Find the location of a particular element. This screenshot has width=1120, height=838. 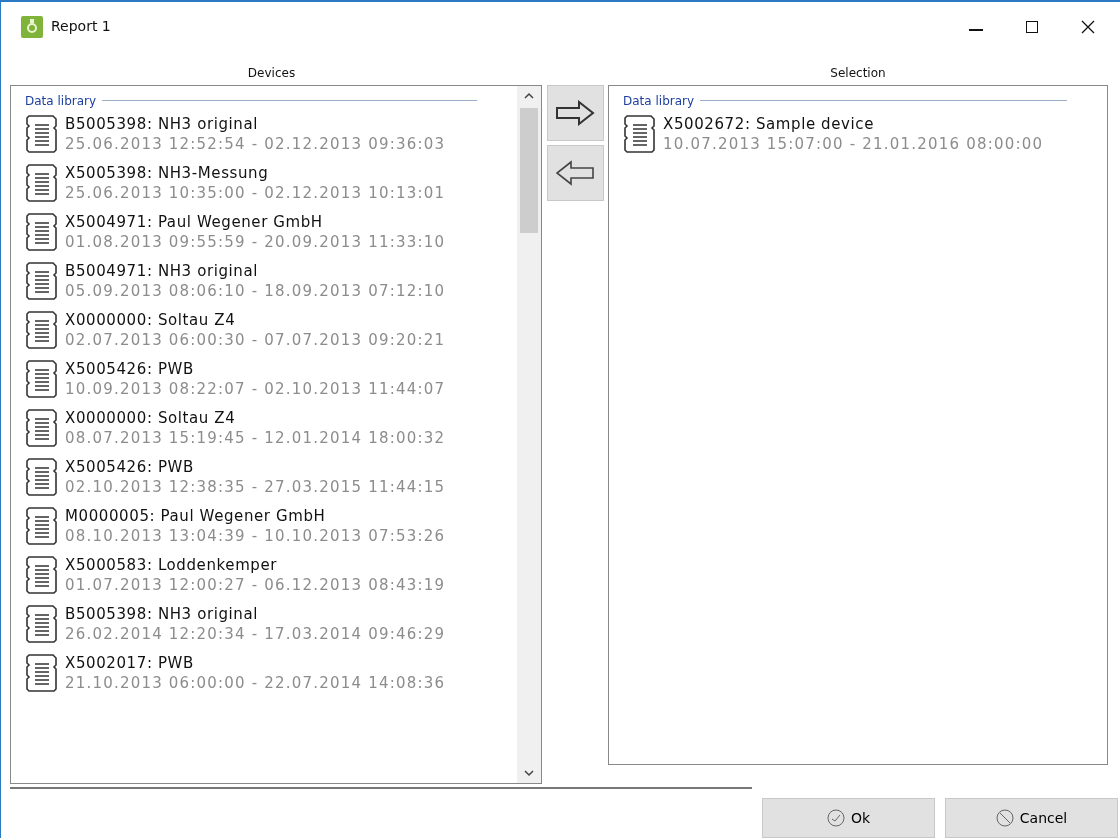

ok-button: Ok is located at coordinates (848, 818).